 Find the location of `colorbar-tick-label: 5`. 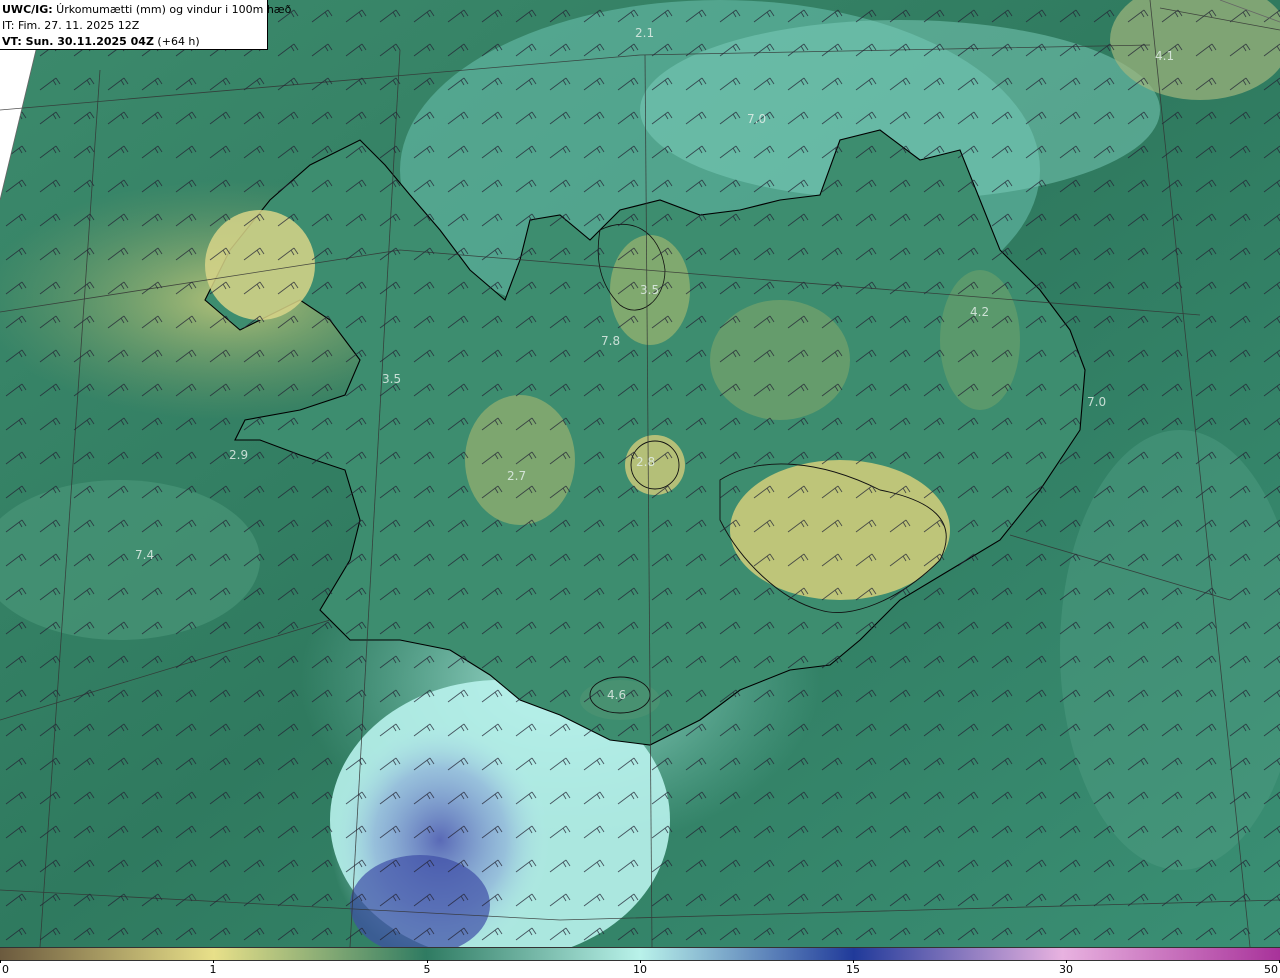

colorbar-tick-label: 5 is located at coordinates (427, 969).